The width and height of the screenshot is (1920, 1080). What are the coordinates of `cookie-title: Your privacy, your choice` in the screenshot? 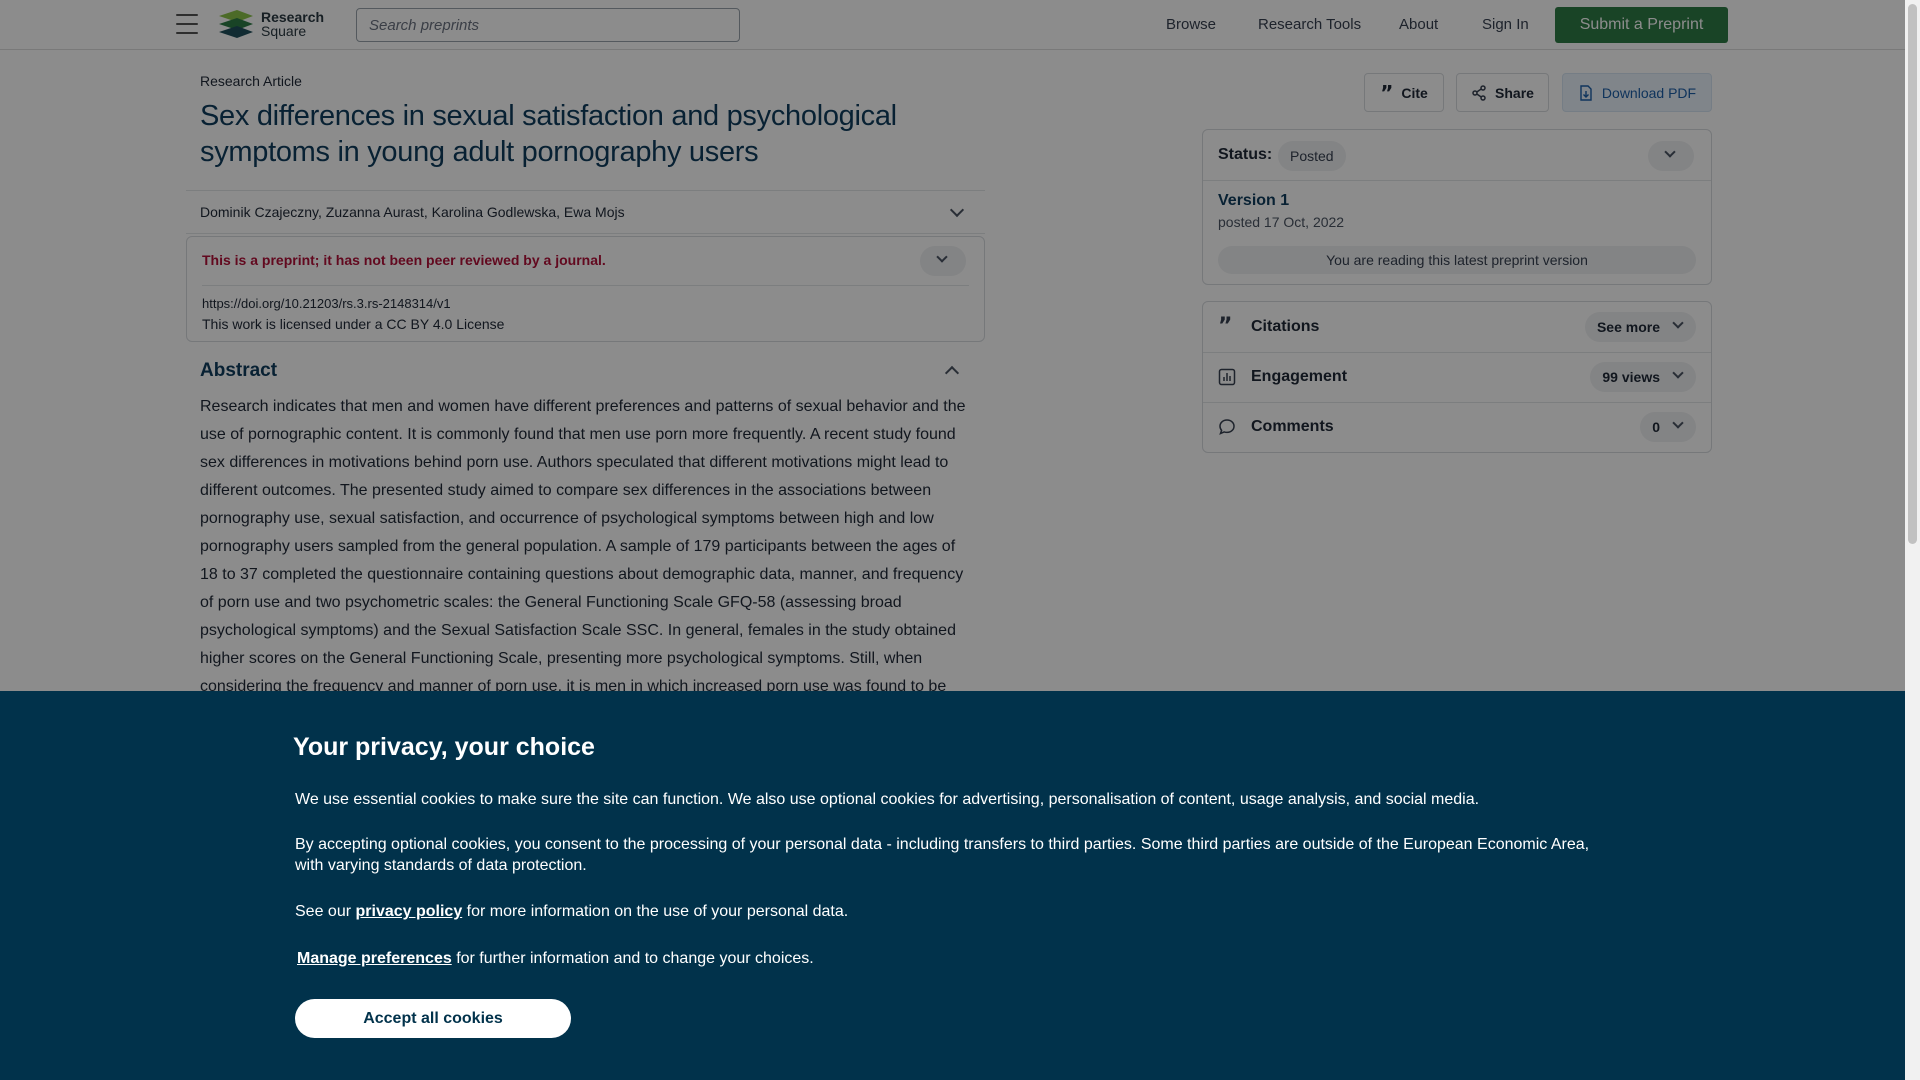 It's located at (444, 747).